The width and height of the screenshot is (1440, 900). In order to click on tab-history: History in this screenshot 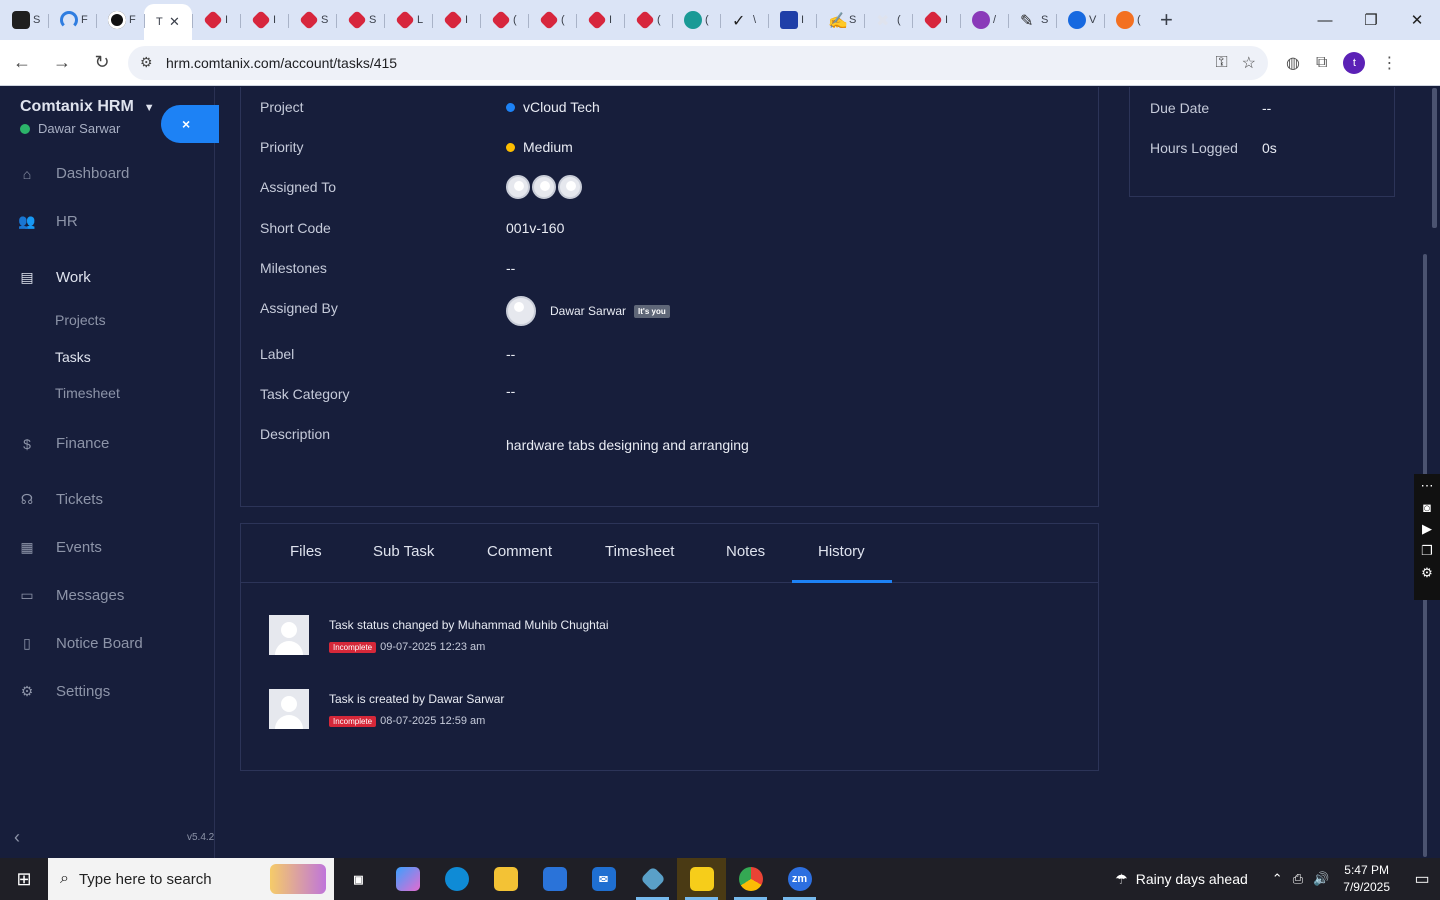, I will do `click(841, 551)`.